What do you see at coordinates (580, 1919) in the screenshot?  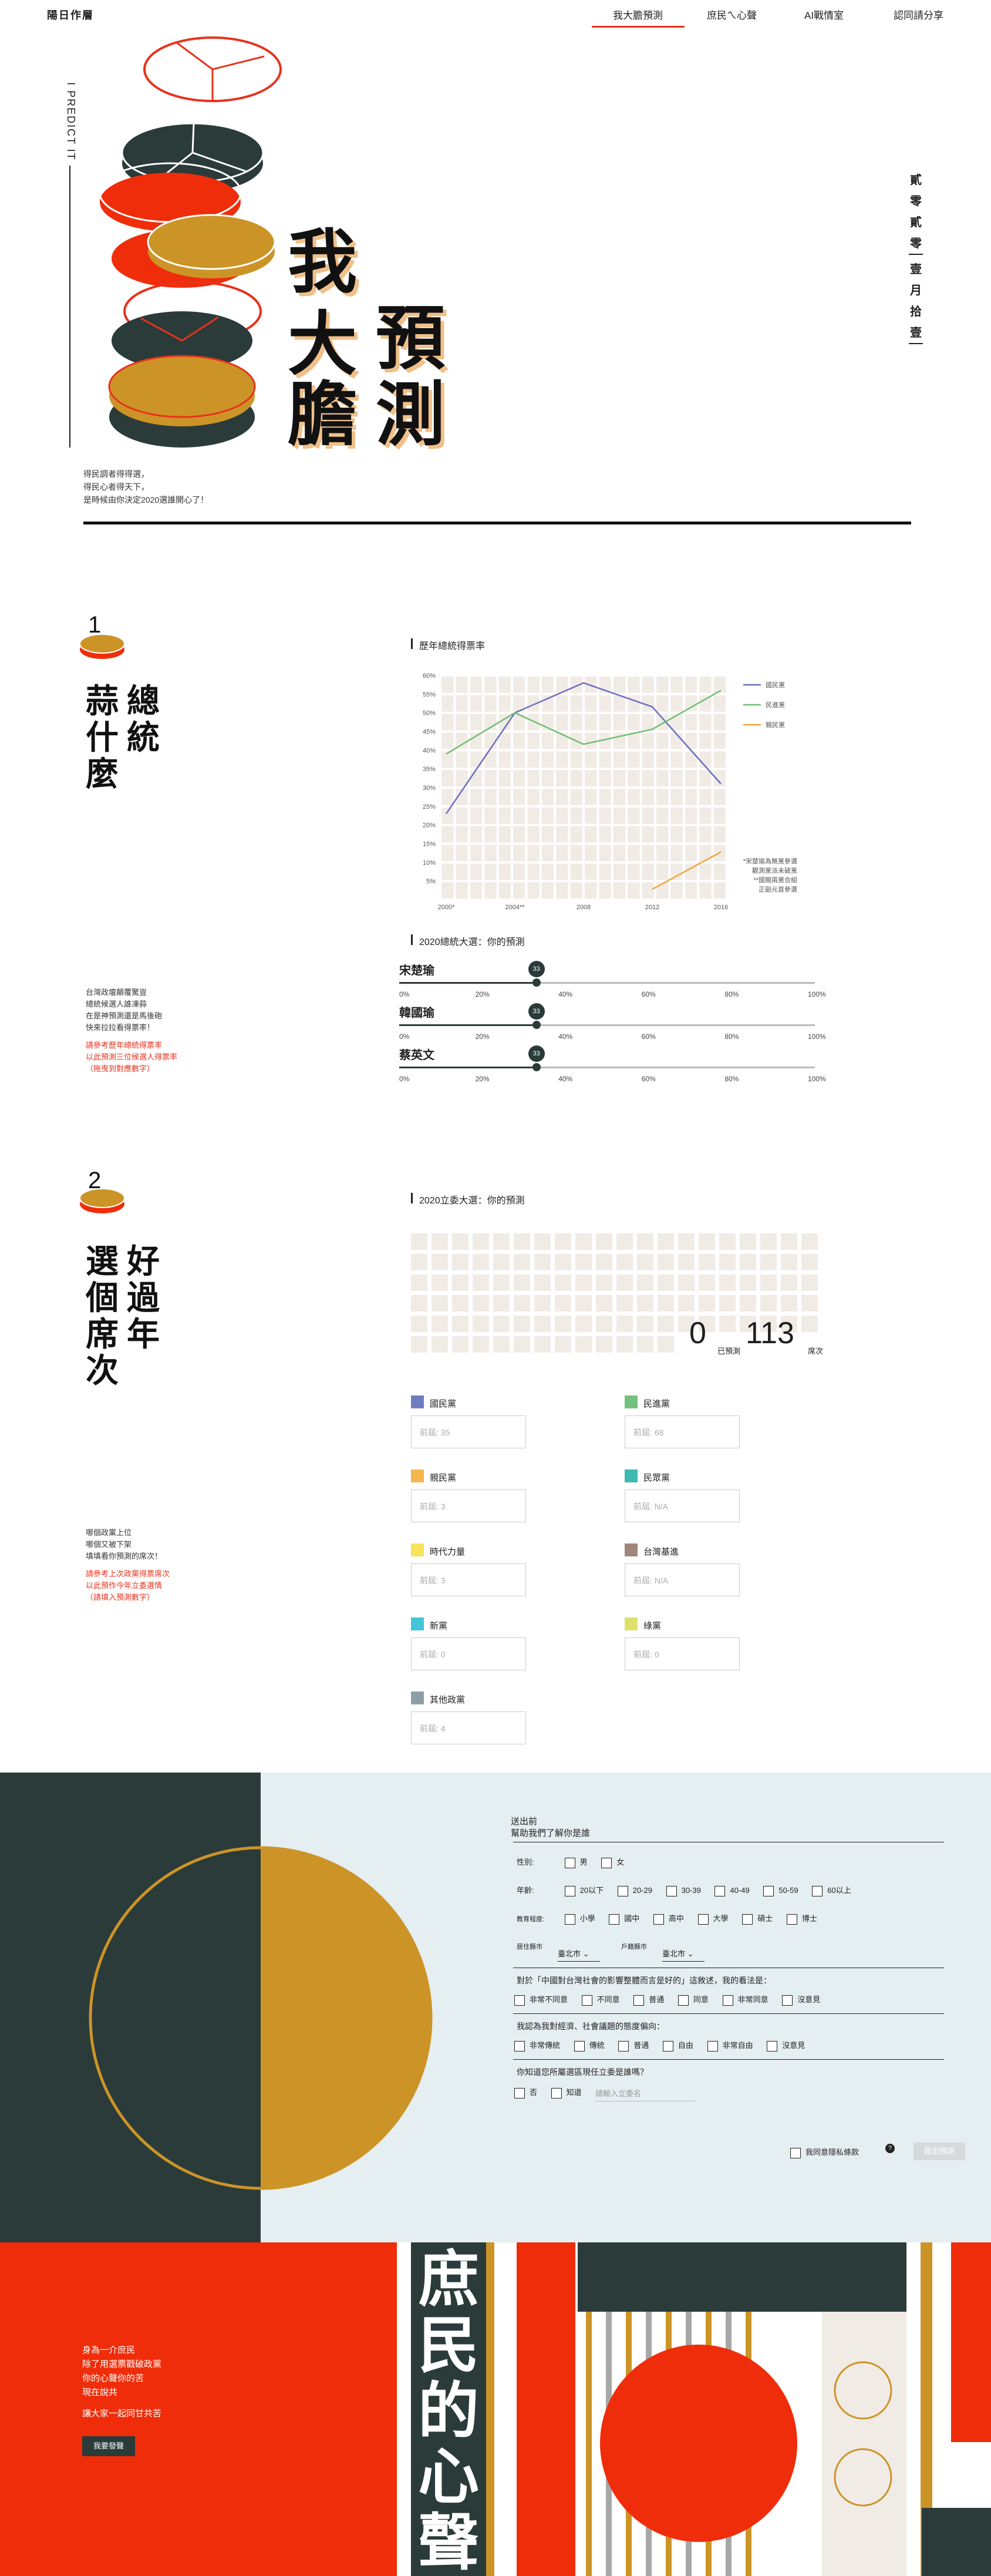 I see `education-option: 小學` at bounding box center [580, 1919].